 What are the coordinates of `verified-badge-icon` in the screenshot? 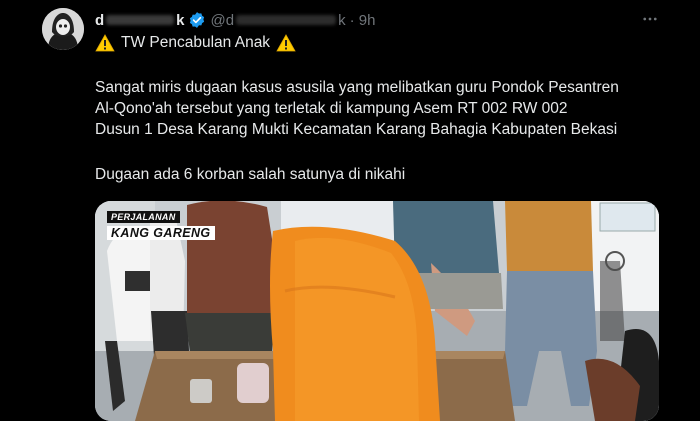 It's located at (197, 20).